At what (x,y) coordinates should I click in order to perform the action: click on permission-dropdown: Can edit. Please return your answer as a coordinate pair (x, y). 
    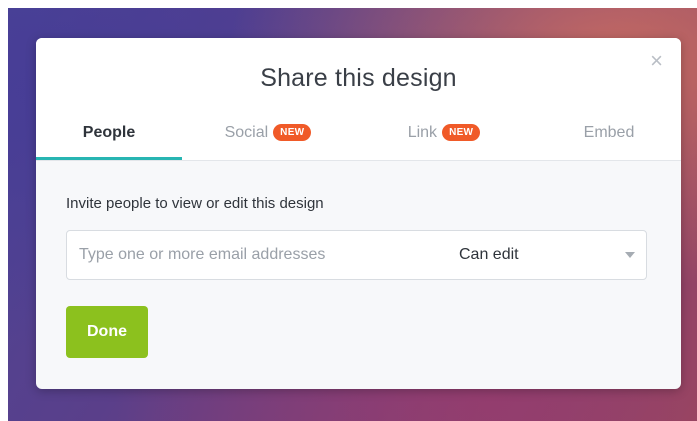
    Looking at the image, I should click on (553, 255).